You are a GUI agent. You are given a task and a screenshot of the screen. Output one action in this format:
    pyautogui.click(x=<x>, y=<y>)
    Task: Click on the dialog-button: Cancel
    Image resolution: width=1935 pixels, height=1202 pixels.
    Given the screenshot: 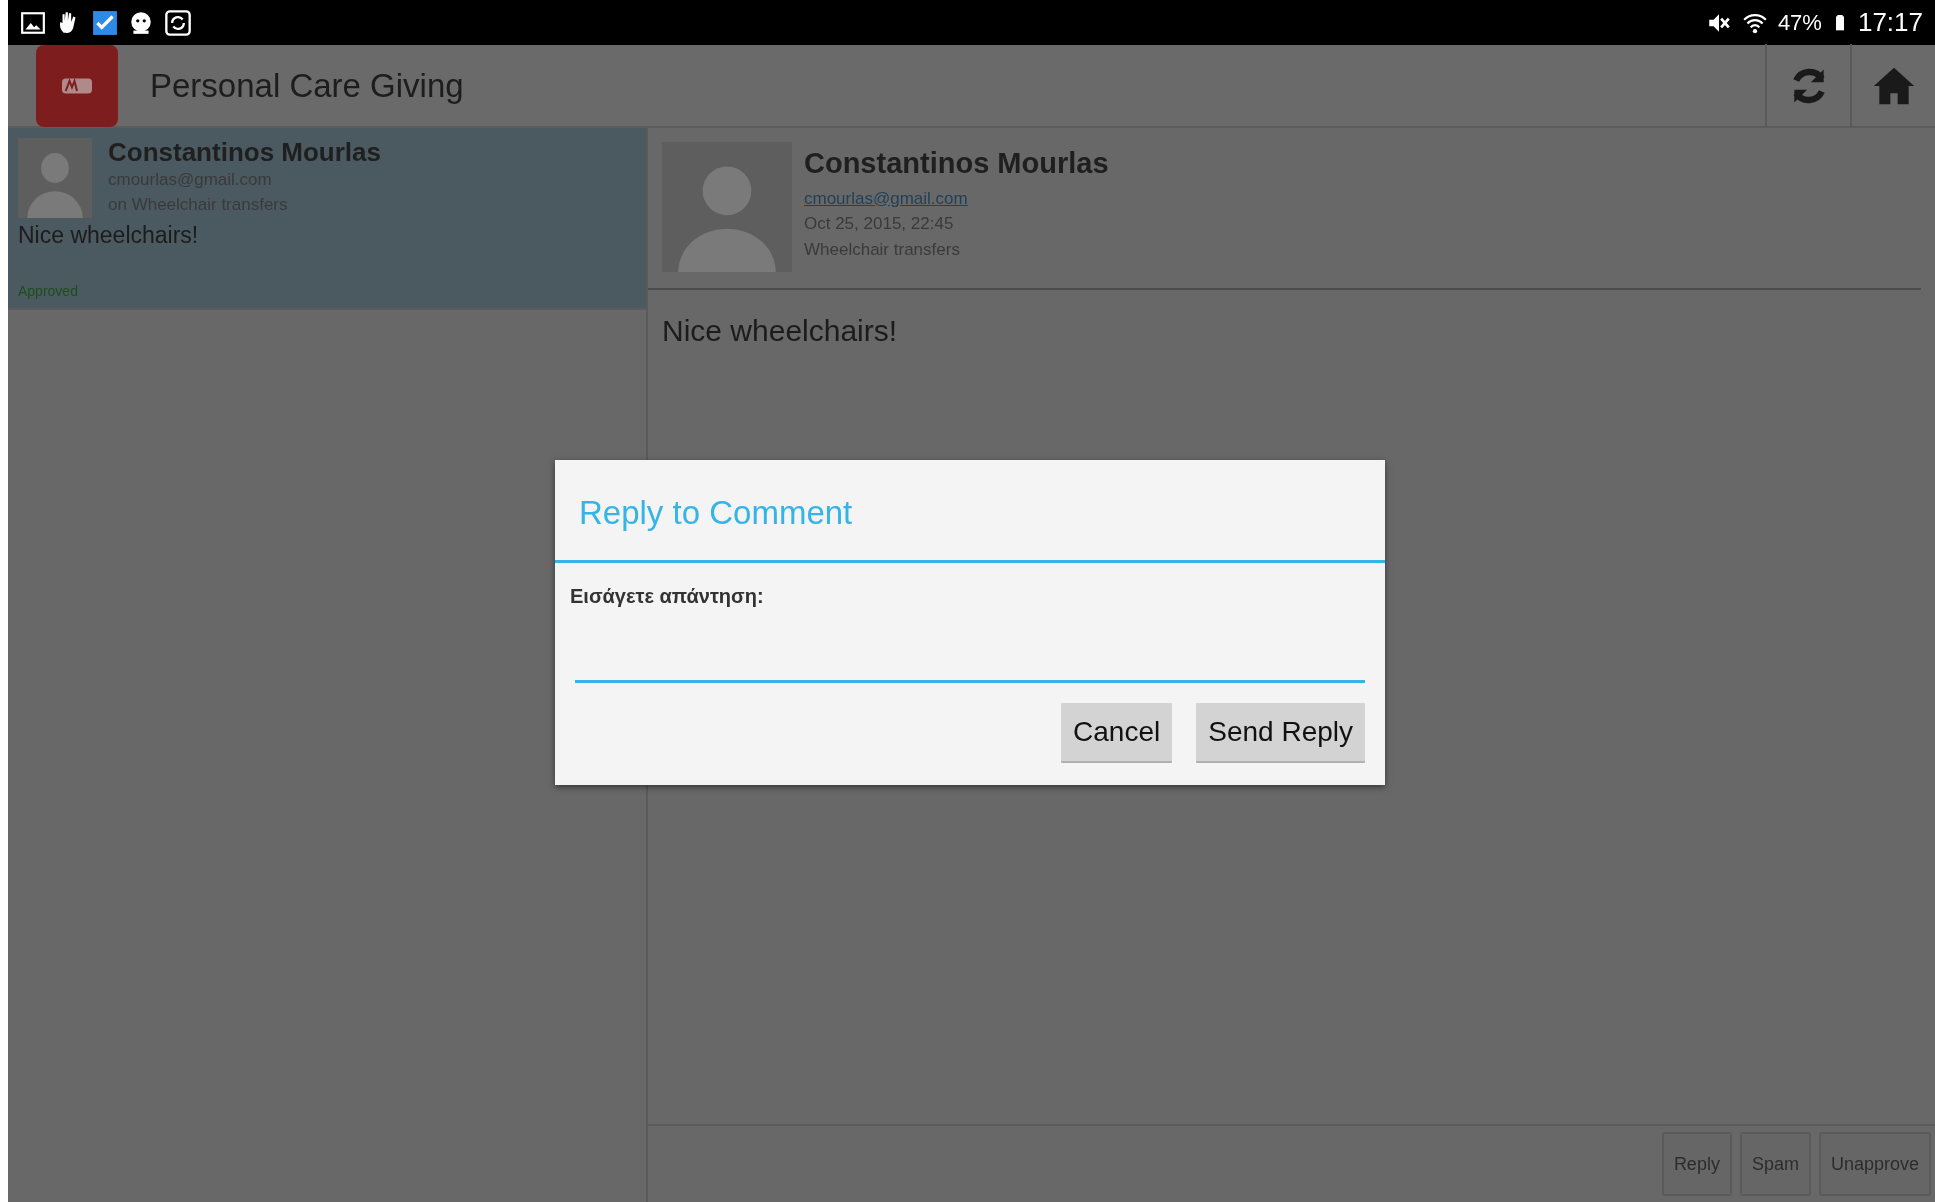 What is the action you would take?
    pyautogui.click(x=1117, y=732)
    